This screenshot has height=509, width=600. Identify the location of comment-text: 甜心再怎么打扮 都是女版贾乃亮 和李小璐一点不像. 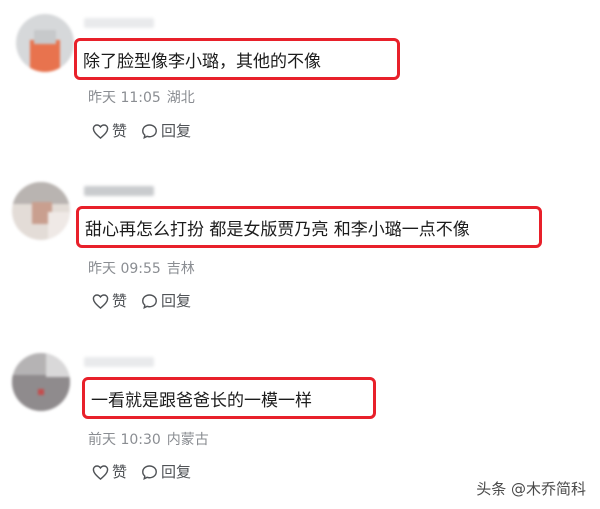
(277, 229).